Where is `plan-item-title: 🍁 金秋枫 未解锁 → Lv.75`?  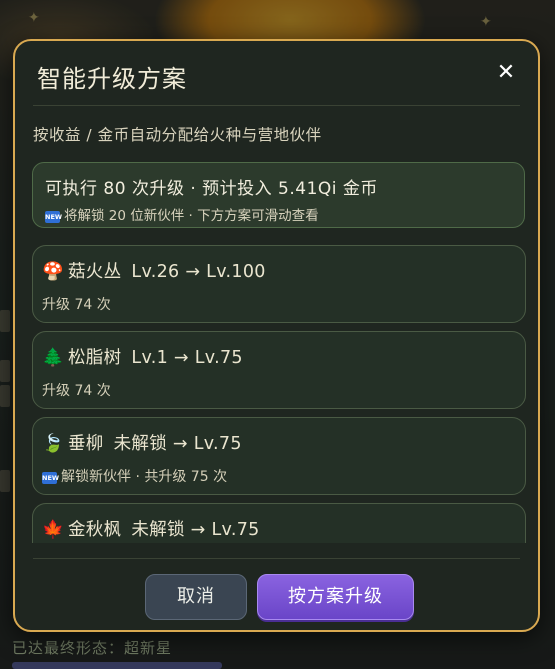 plan-item-title: 🍁 金秋枫 未解锁 → Lv.75 is located at coordinates (151, 528).